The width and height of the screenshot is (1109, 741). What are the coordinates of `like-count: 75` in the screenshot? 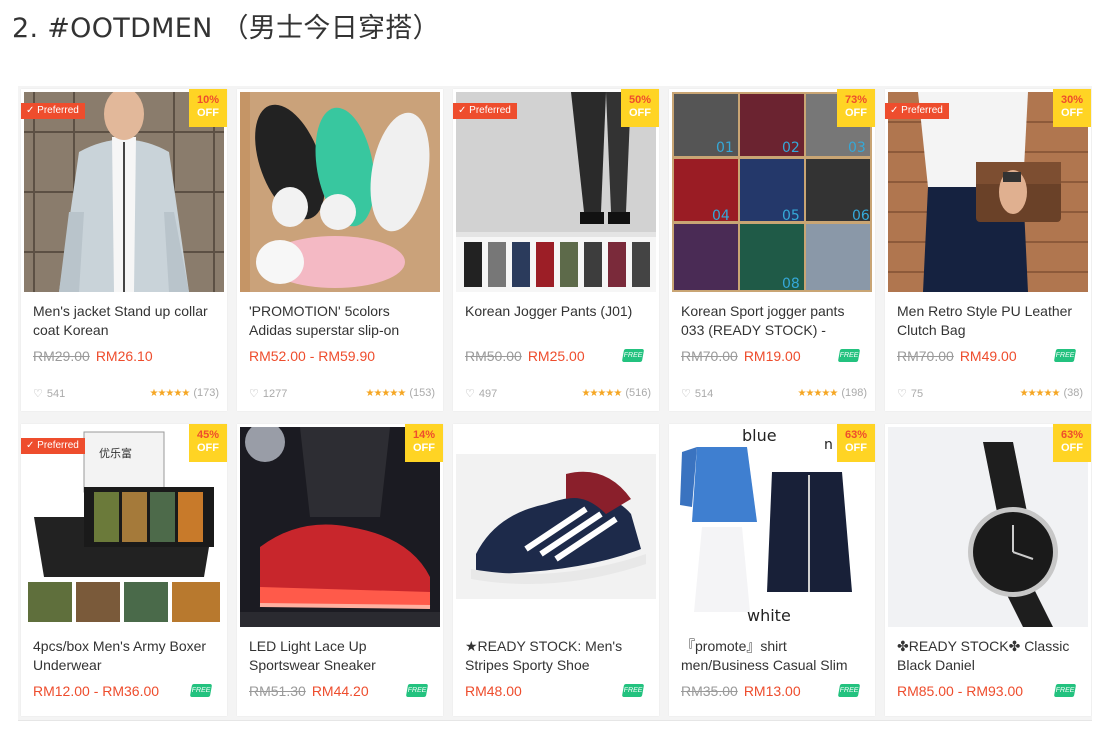 It's located at (917, 394).